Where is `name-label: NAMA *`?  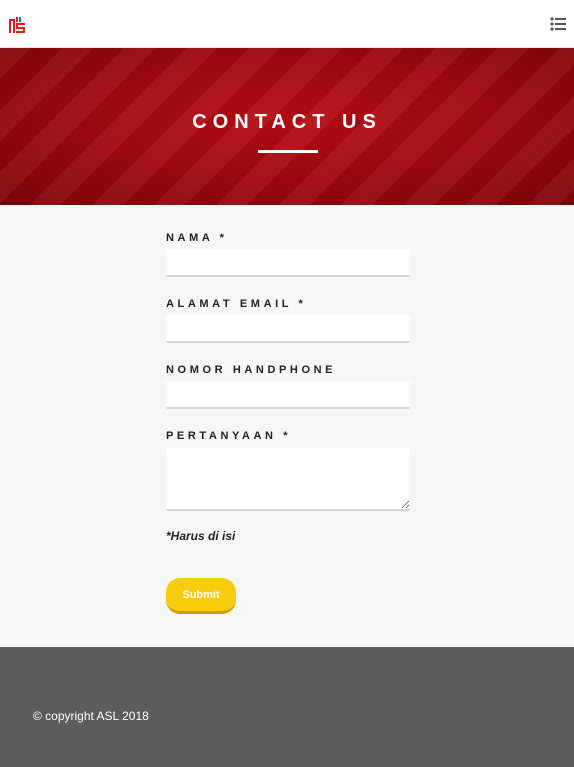
name-label: NAMA * is located at coordinates (197, 238).